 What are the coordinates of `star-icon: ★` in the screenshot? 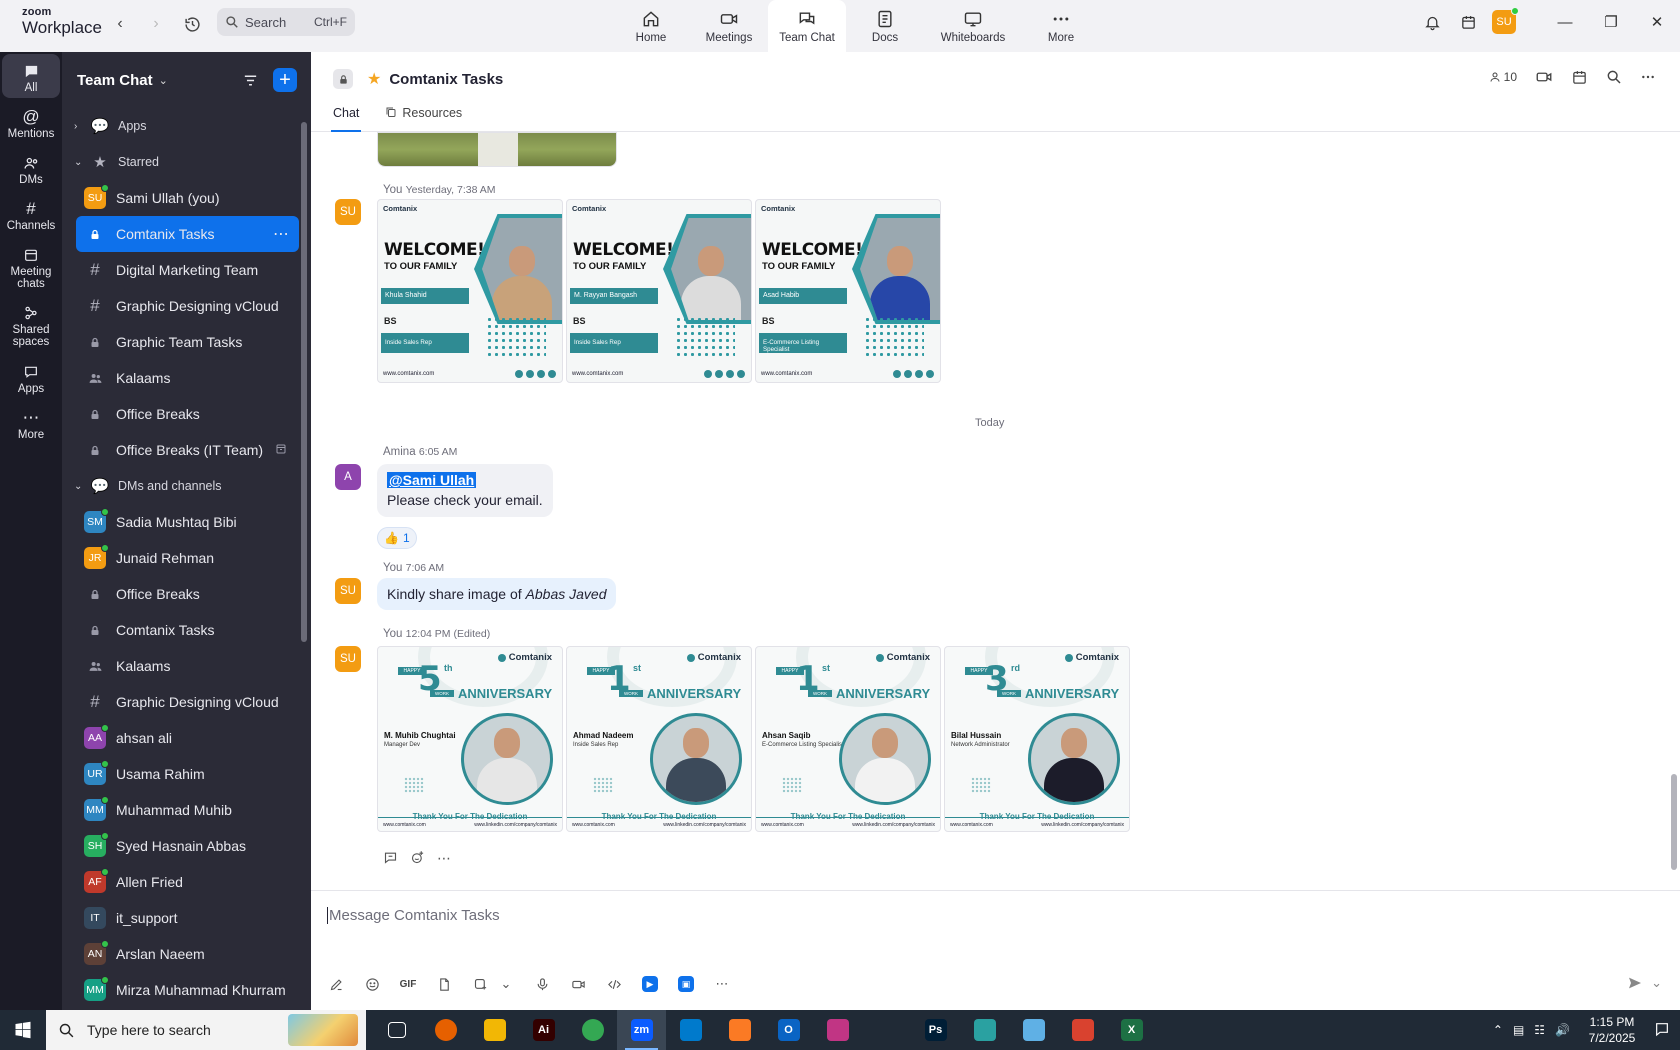 It's located at (374, 79).